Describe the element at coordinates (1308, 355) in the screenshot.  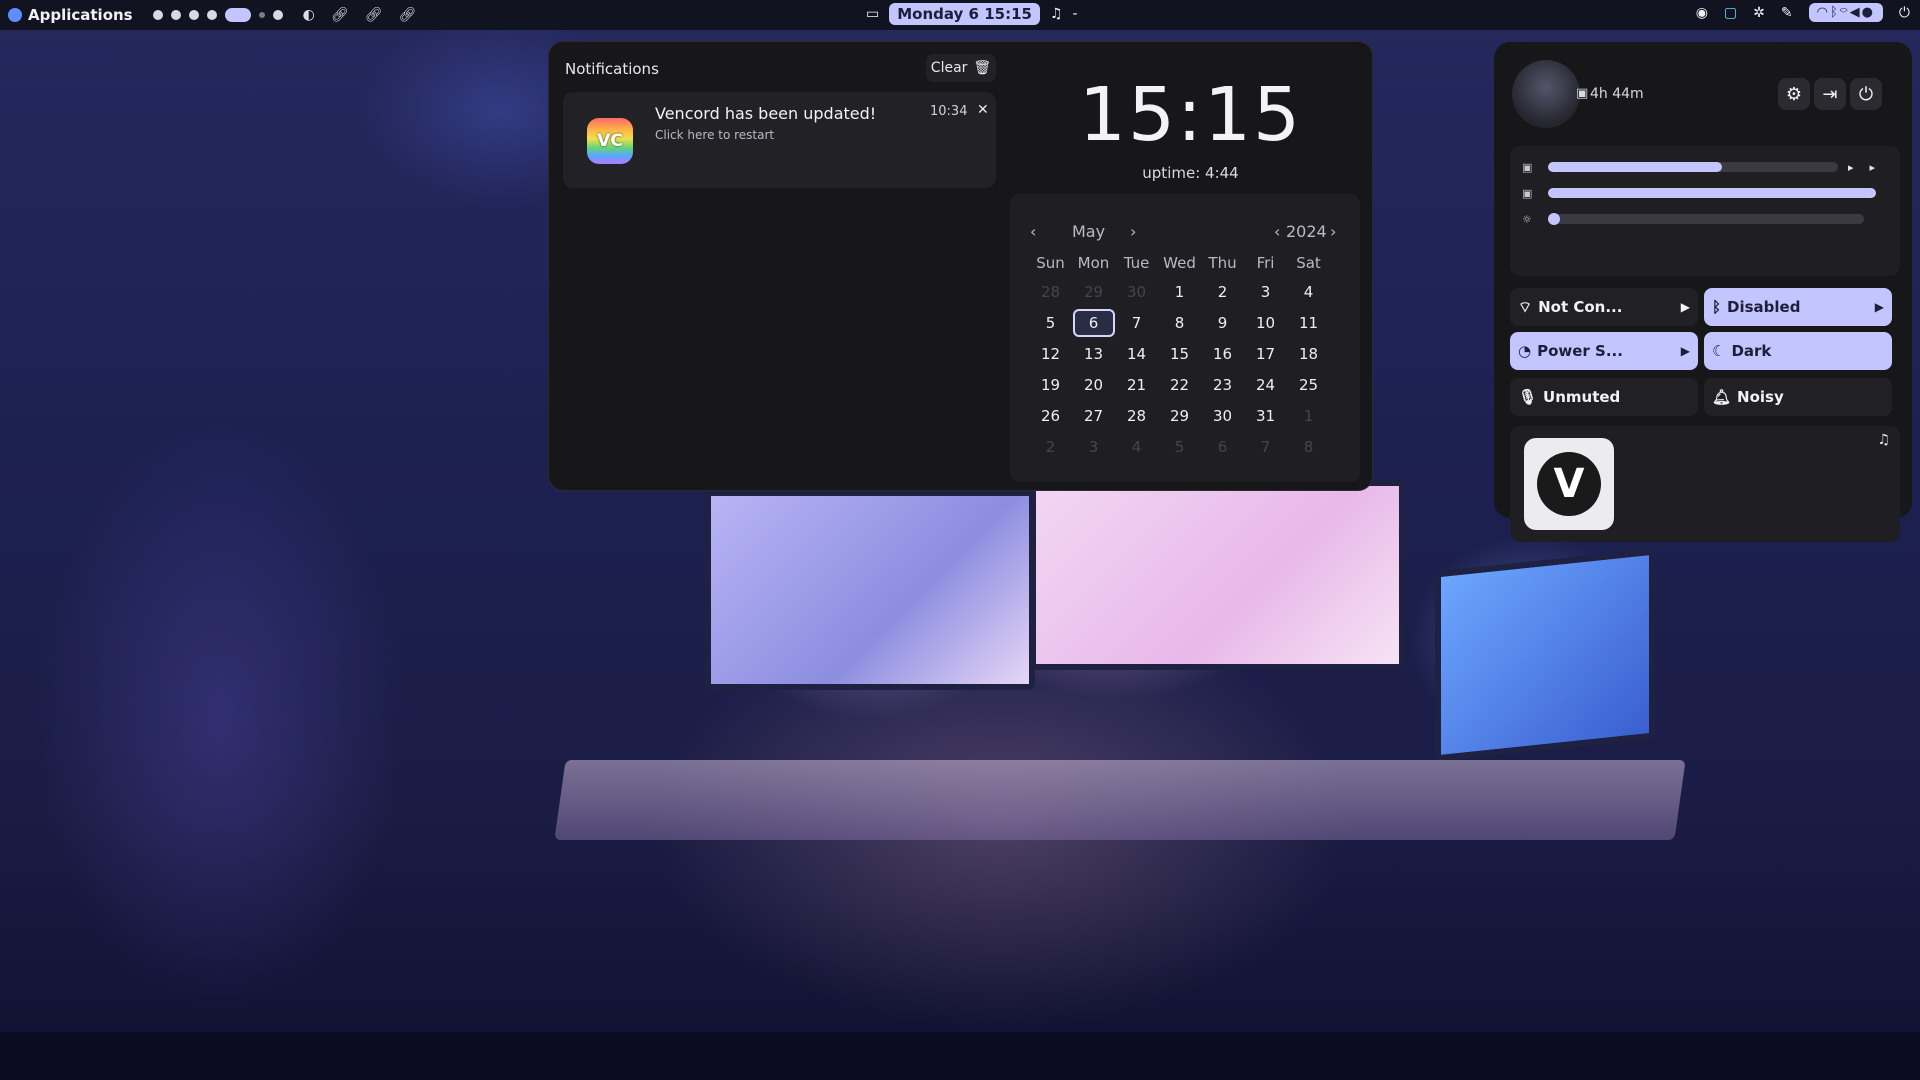
I see `calendar-day: 18` at that location.